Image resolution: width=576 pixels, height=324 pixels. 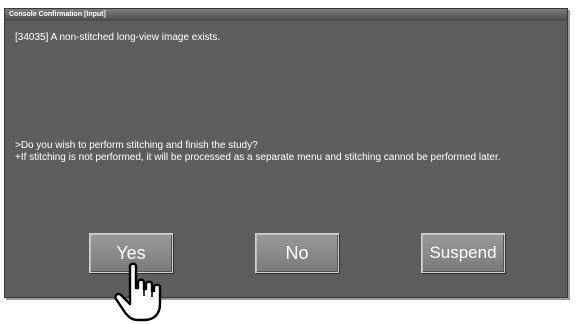 What do you see at coordinates (297, 253) in the screenshot?
I see `no-button: No` at bounding box center [297, 253].